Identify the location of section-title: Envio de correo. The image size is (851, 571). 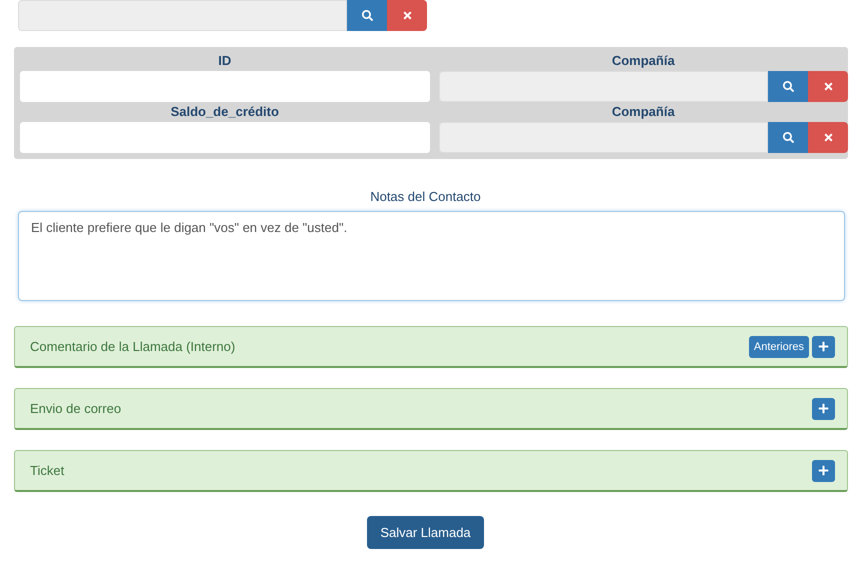
(76, 408).